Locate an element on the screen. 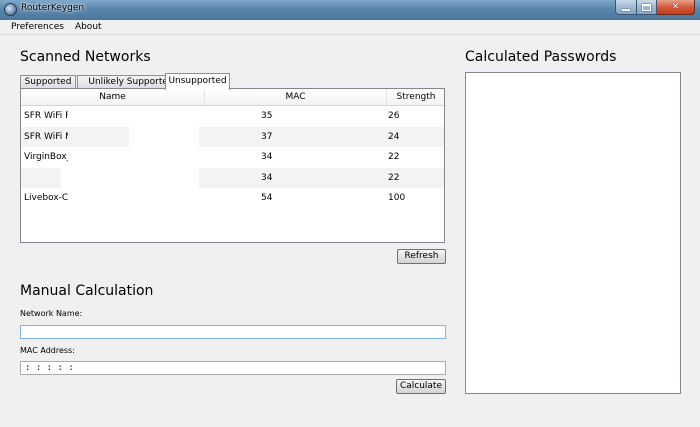  row-strength: 24 is located at coordinates (394, 136).